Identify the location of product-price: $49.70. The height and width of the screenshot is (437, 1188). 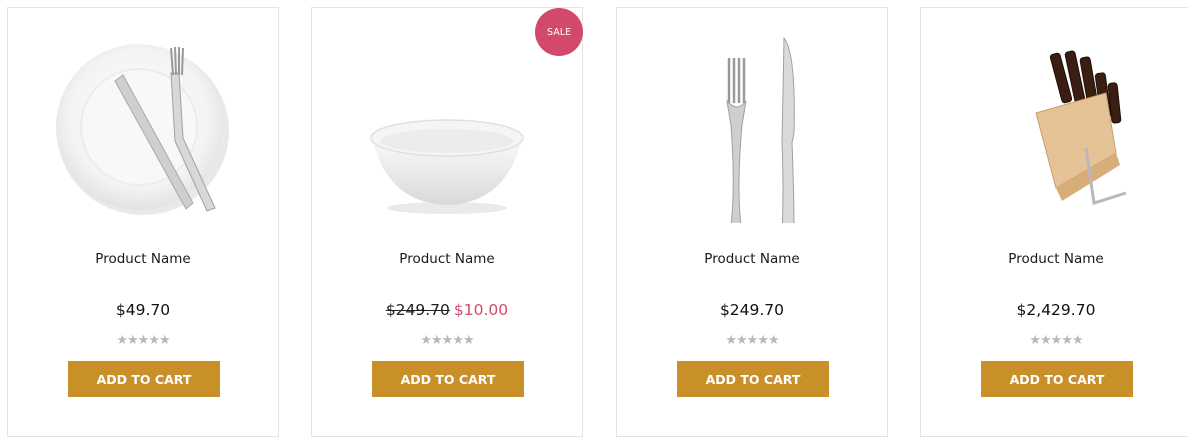
(143, 310).